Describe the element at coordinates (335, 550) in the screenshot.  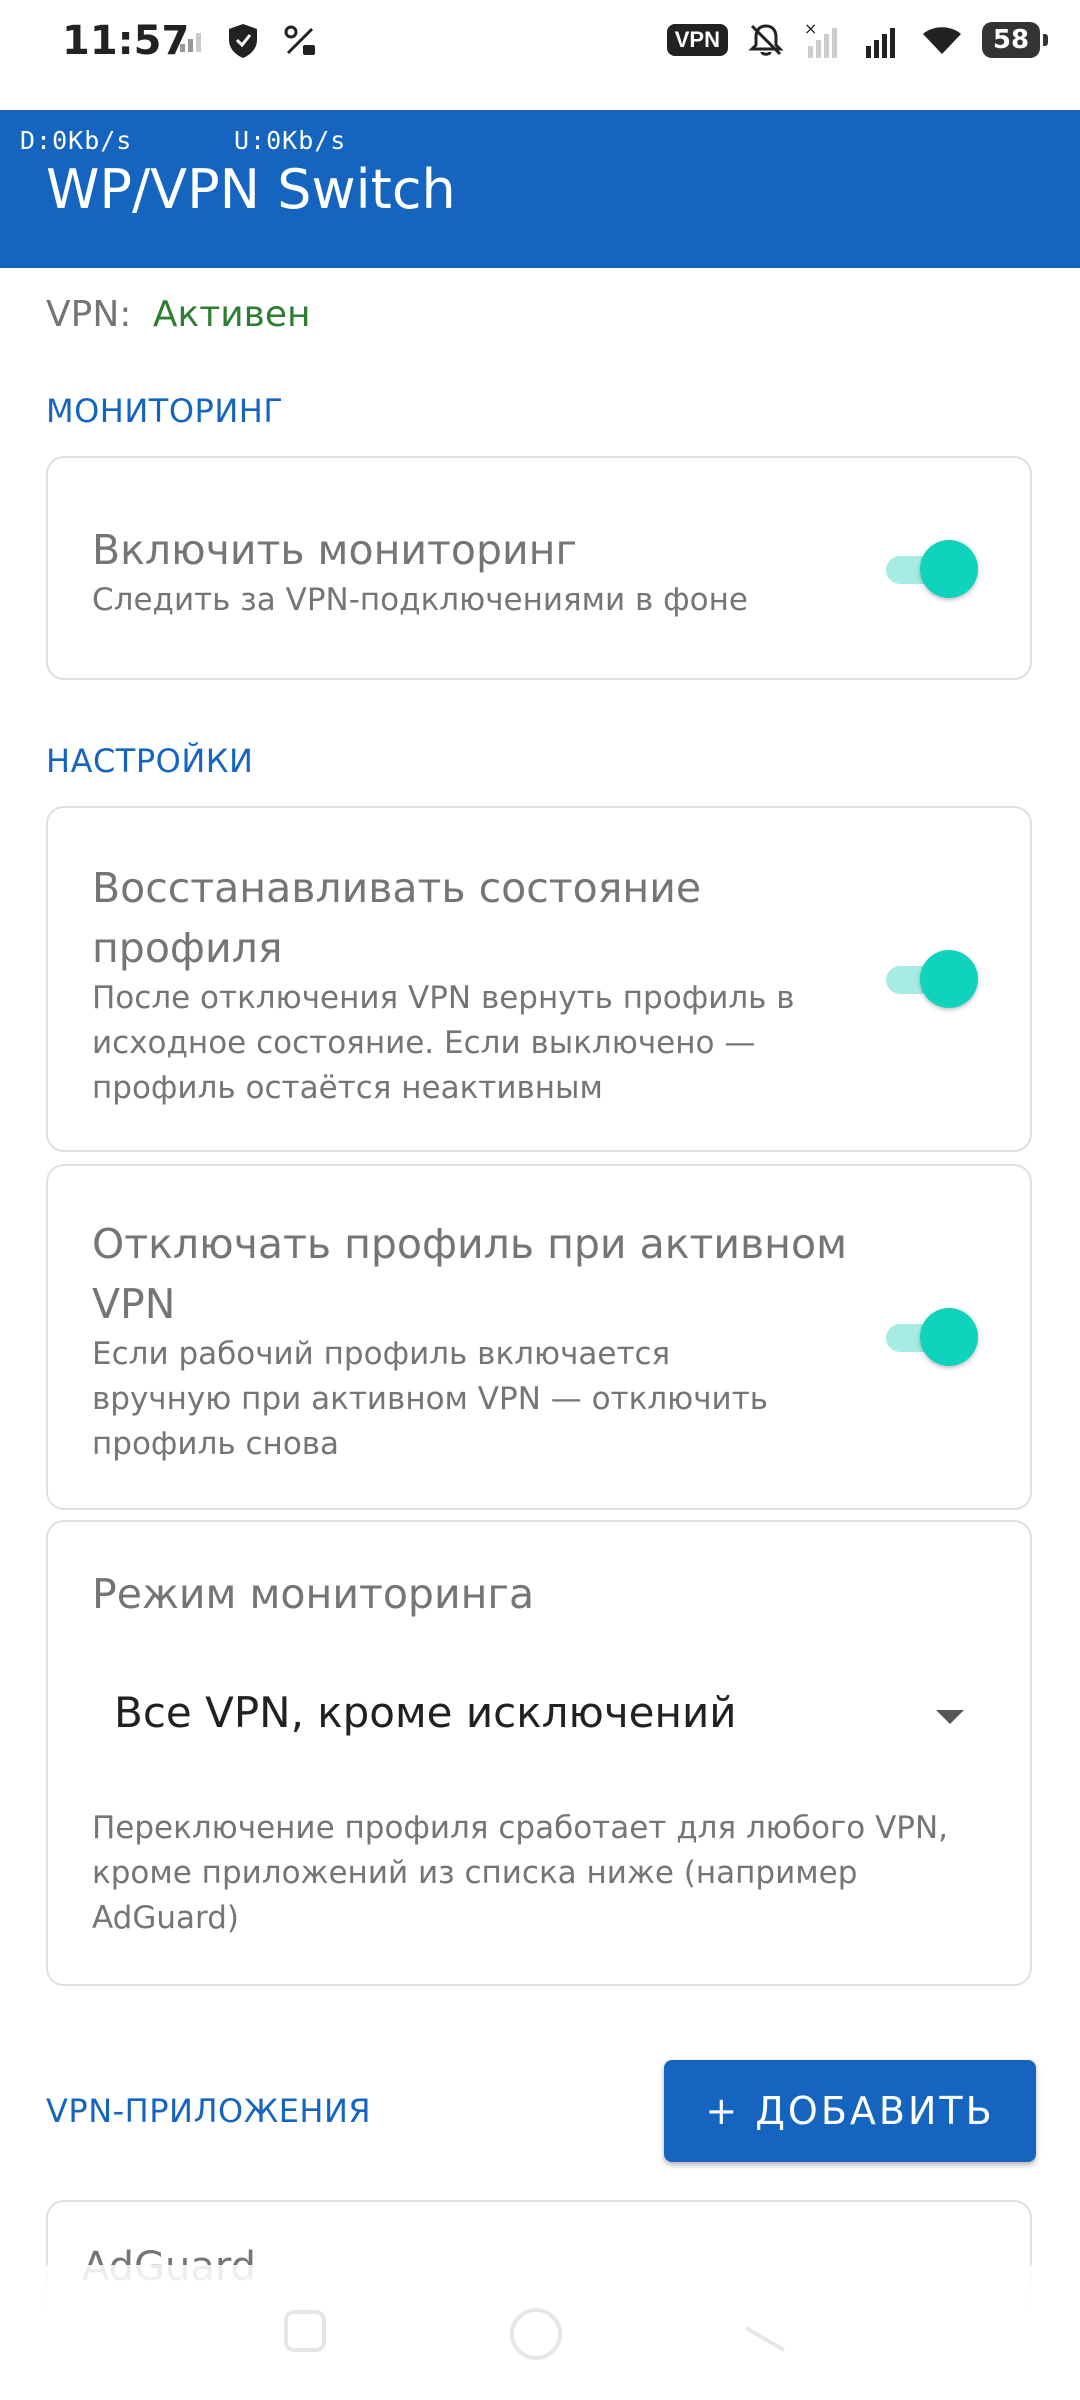
I see `enable-monitoring-title: Включить мониторинг` at that location.